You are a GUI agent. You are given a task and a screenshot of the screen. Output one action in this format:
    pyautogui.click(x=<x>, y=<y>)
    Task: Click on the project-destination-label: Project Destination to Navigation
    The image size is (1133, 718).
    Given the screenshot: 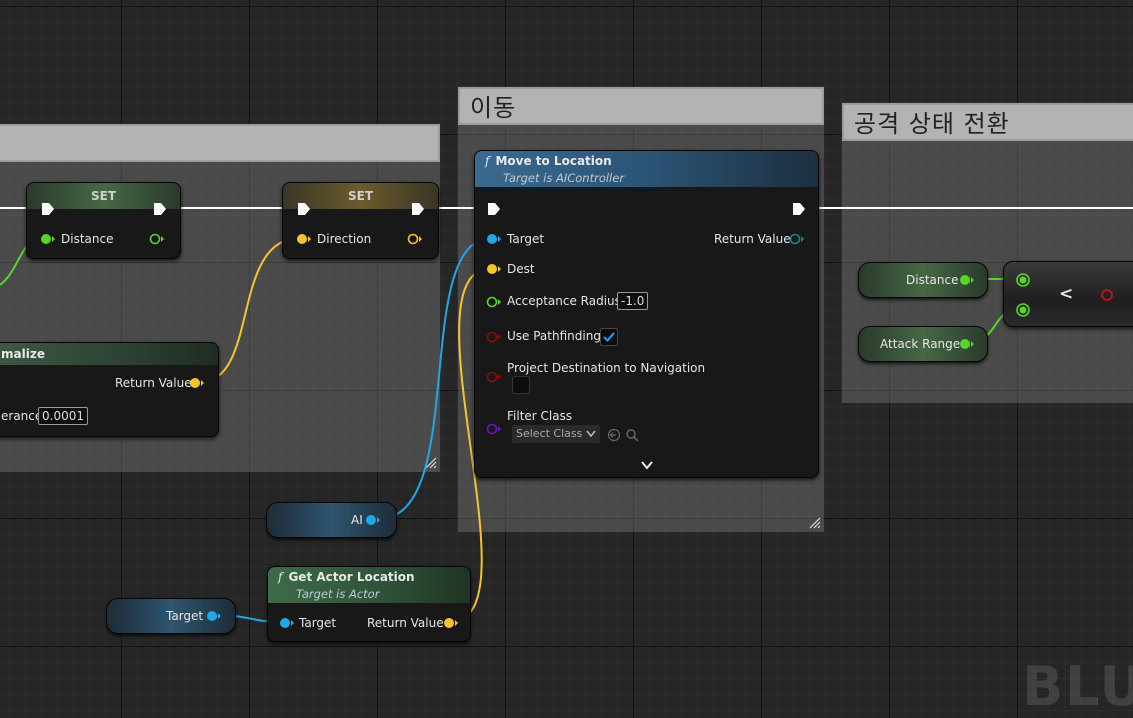 What is the action you would take?
    pyautogui.click(x=606, y=368)
    